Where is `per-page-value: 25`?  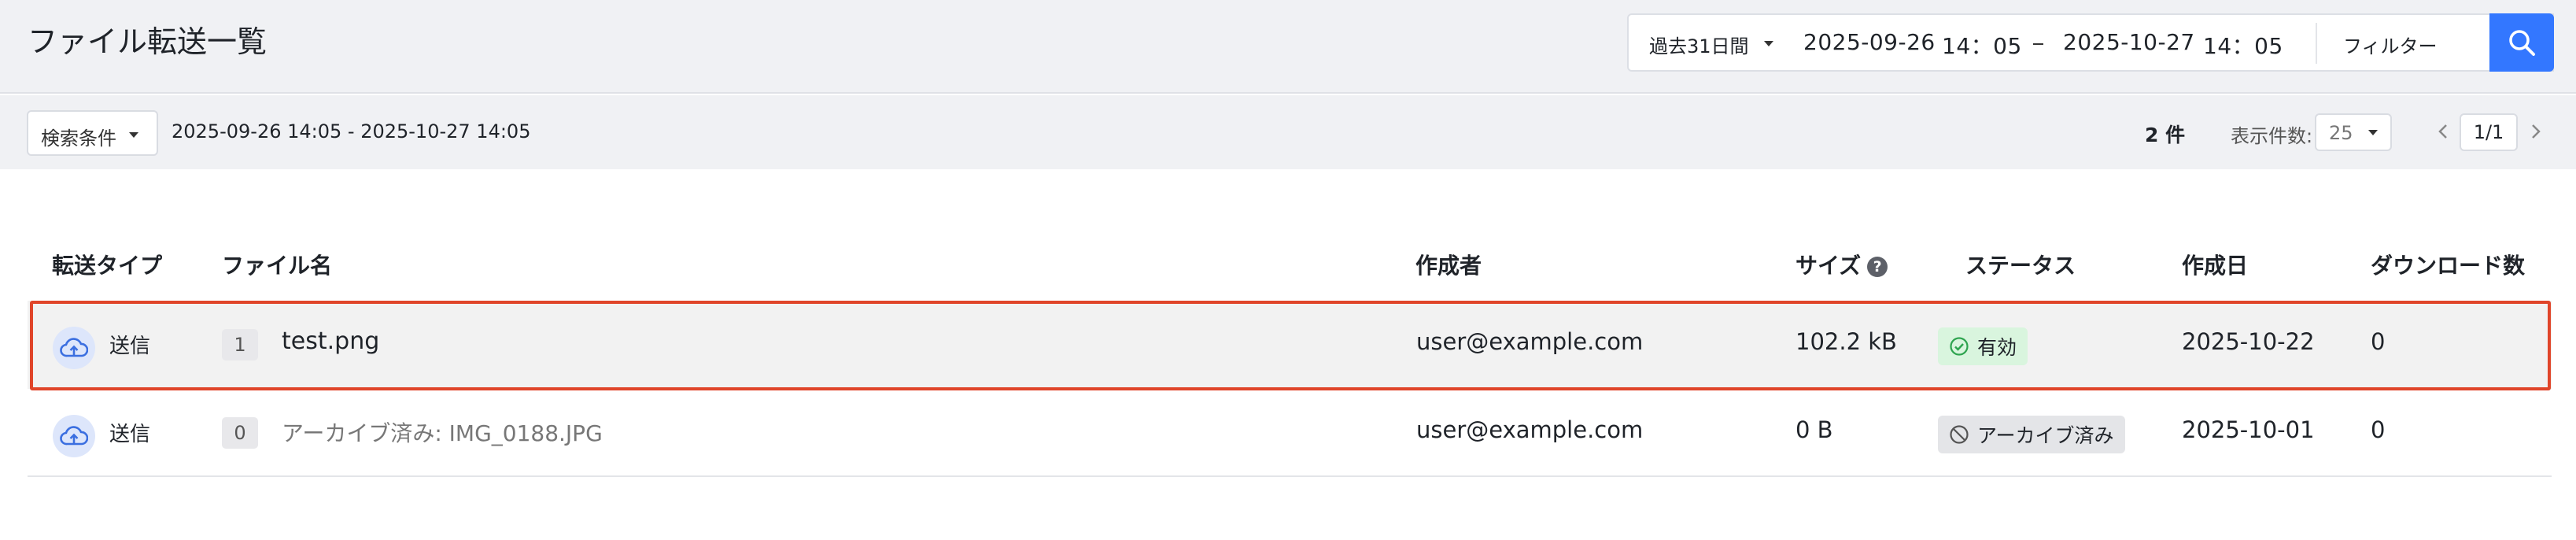
per-page-value: 25 is located at coordinates (2341, 133).